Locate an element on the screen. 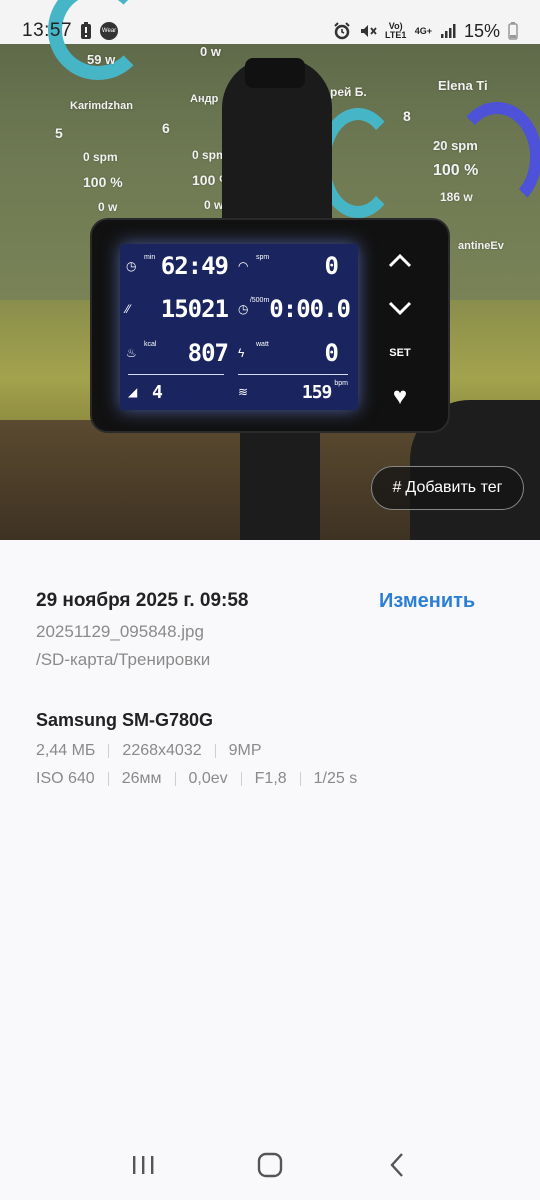 This screenshot has width=540, height=1200. mute-icon is located at coordinates (368, 31).